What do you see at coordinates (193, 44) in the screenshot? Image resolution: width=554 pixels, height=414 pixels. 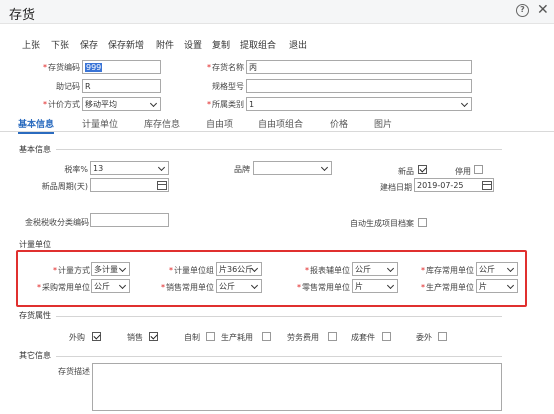 I see `settings-button: 设置` at bounding box center [193, 44].